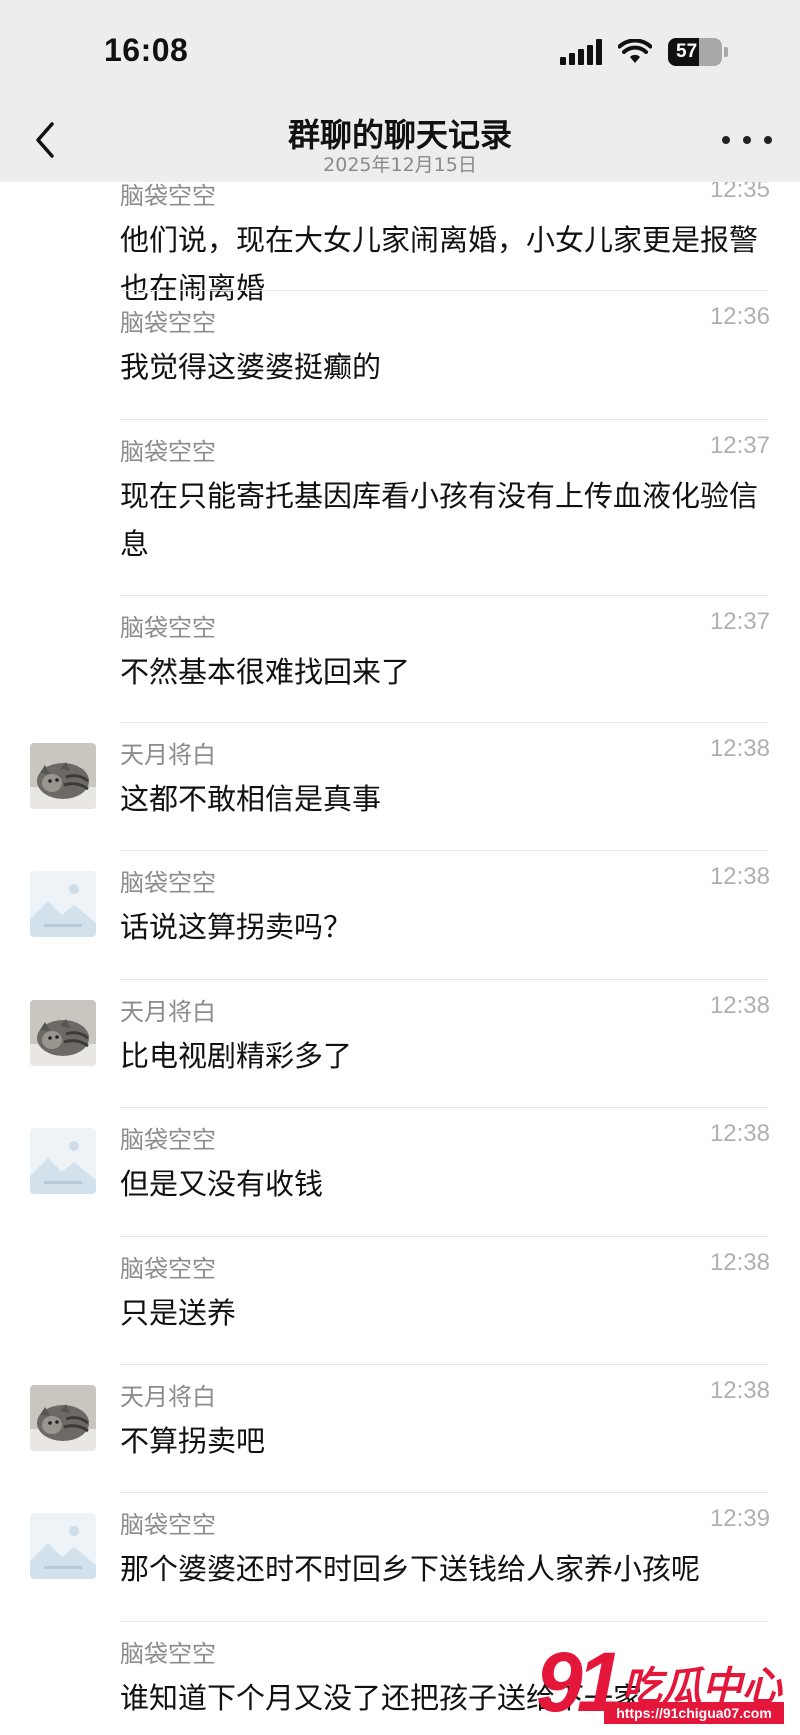  What do you see at coordinates (236, 927) in the screenshot?
I see `message-text: 话说这算拐卖吗？` at bounding box center [236, 927].